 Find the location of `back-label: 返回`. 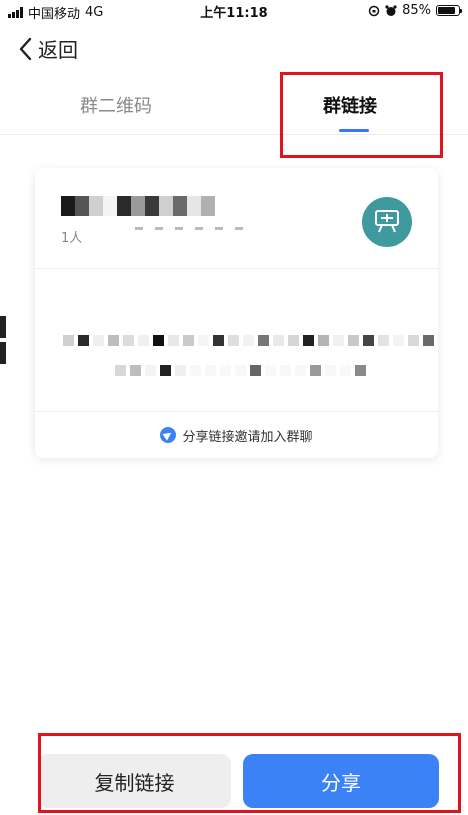

back-label: 返回 is located at coordinates (58, 50).